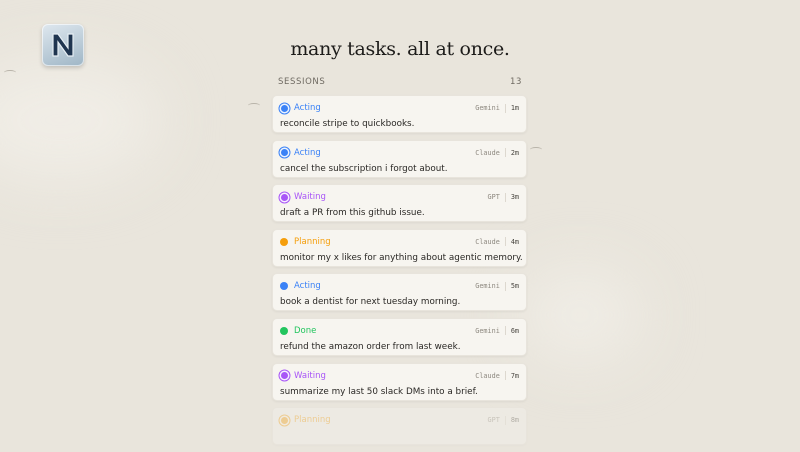 This screenshot has height=452, width=800. I want to click on session-task: book a dentist for next tuesday morning., so click(370, 302).